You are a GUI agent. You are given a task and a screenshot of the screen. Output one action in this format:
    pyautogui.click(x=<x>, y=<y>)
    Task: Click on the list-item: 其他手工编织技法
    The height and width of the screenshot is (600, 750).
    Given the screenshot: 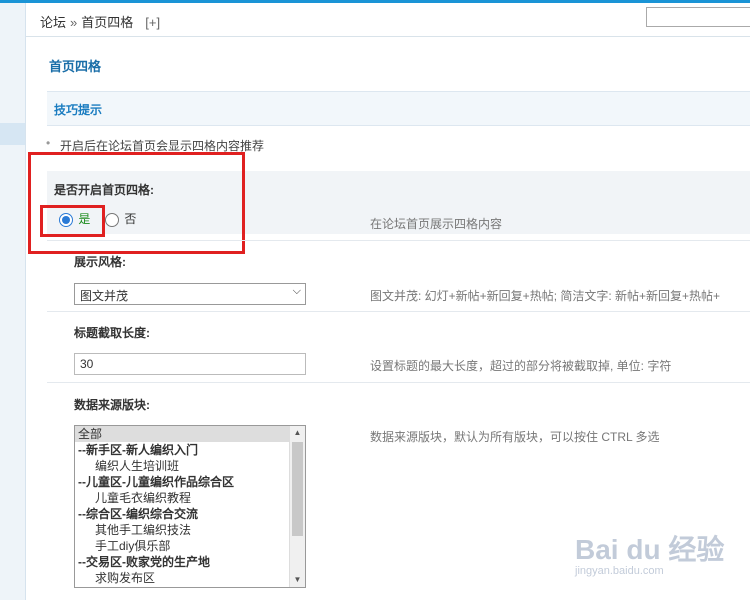 What is the action you would take?
    pyautogui.click(x=190, y=530)
    